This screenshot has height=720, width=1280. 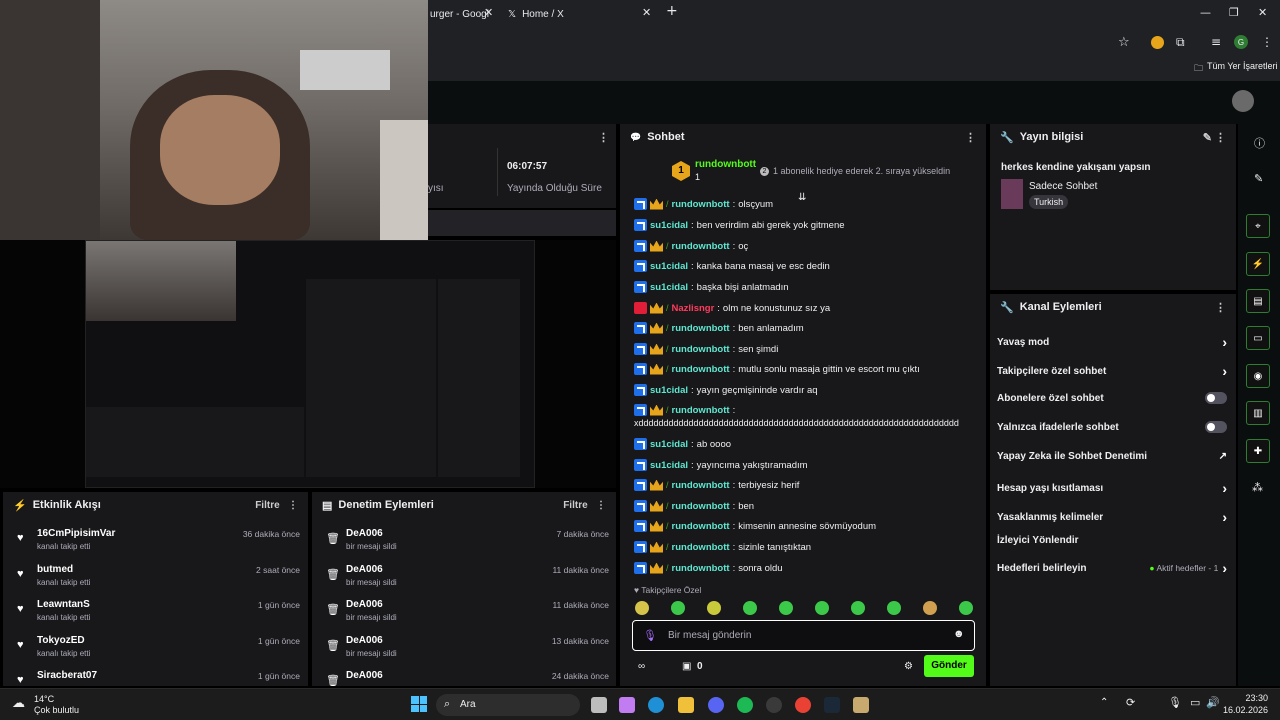 I want to click on steam-icon, so click(x=832, y=705).